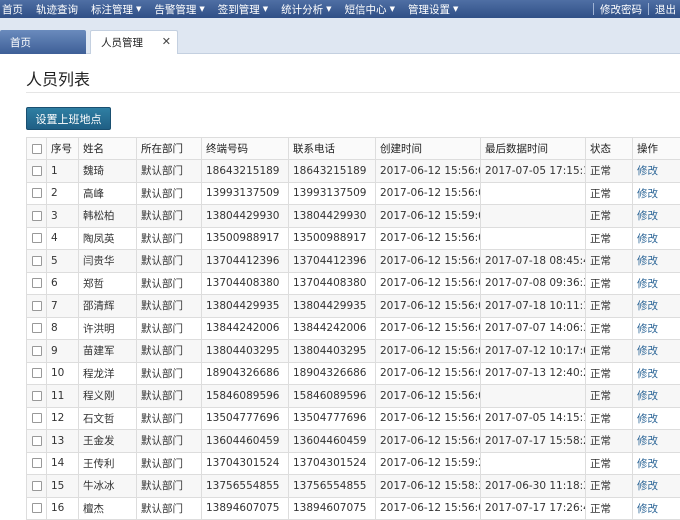 This screenshot has width=680, height=520. What do you see at coordinates (533, 148) in the screenshot?
I see `column-header: 最后数据时间` at bounding box center [533, 148].